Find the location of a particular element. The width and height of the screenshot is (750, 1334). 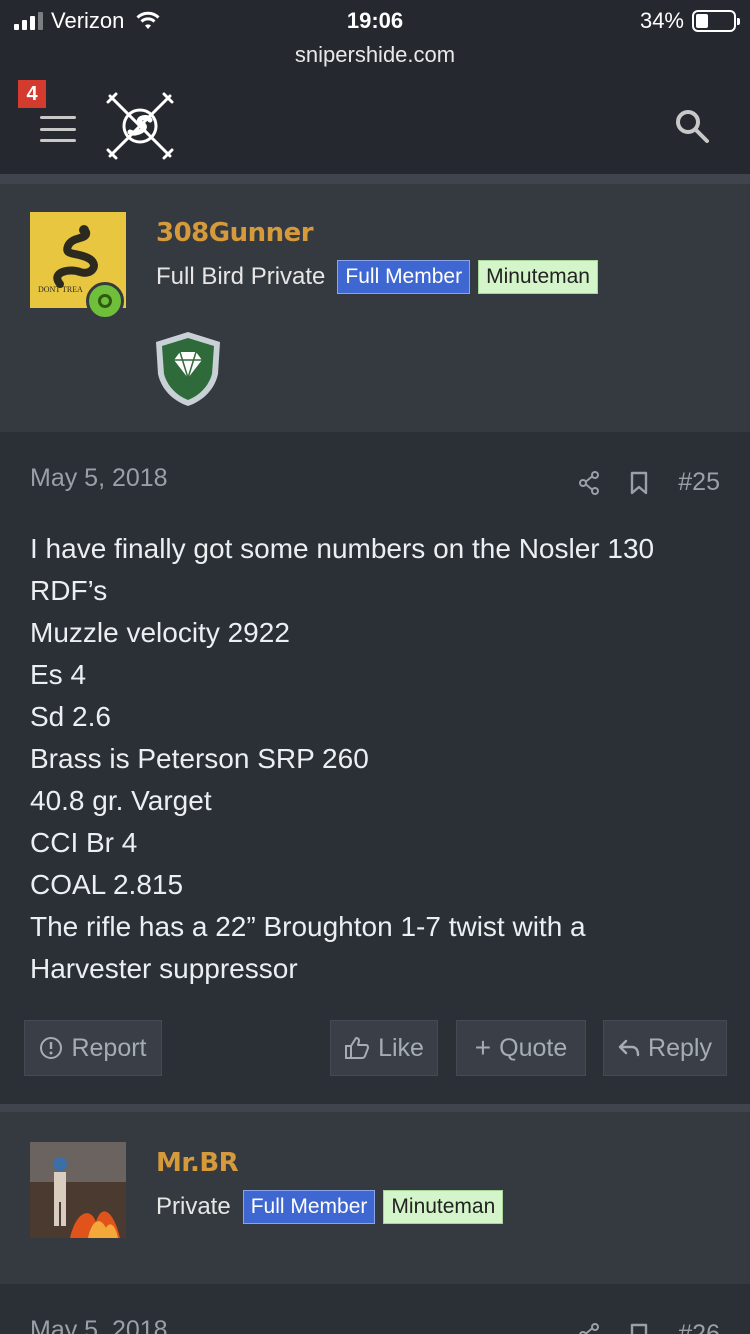

post-body: May 5, 2018 #26 is located at coordinates (375, 1309).